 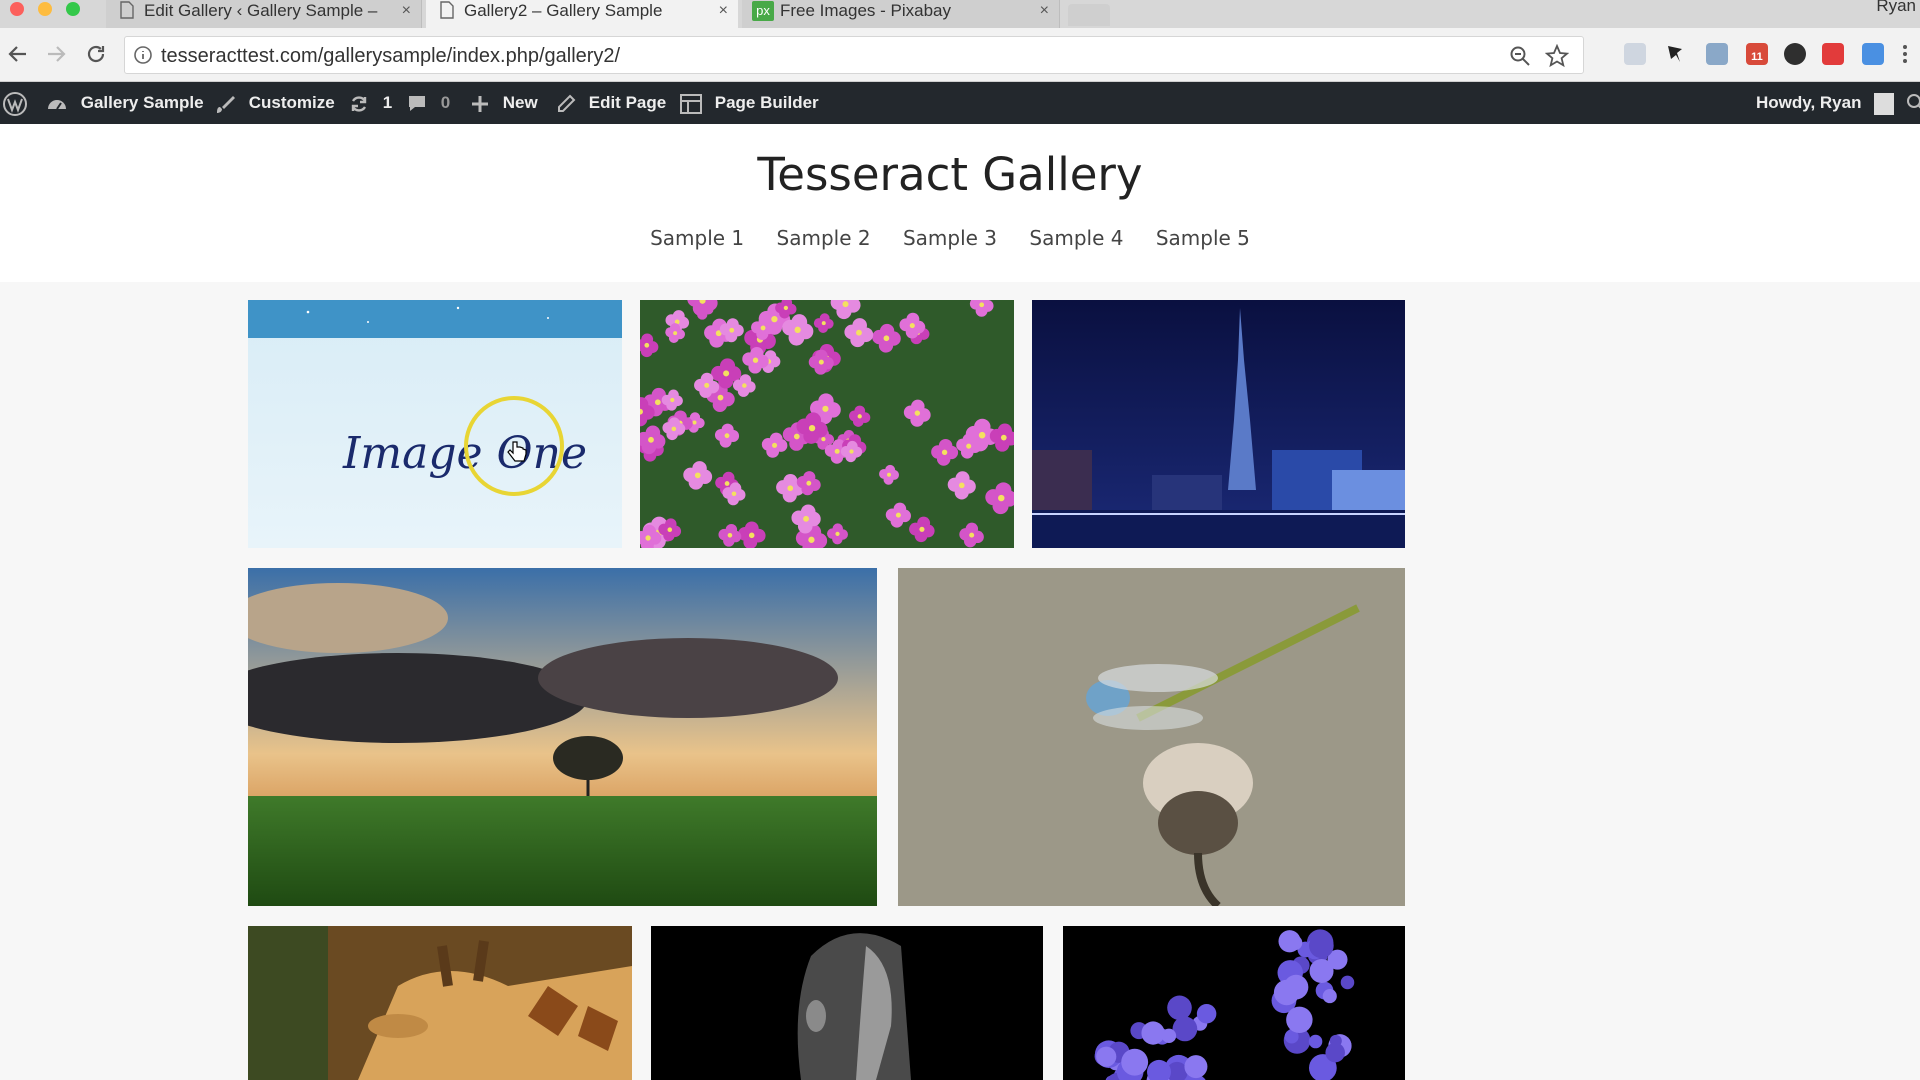 What do you see at coordinates (73, 9) in the screenshot?
I see `zoom-window-button` at bounding box center [73, 9].